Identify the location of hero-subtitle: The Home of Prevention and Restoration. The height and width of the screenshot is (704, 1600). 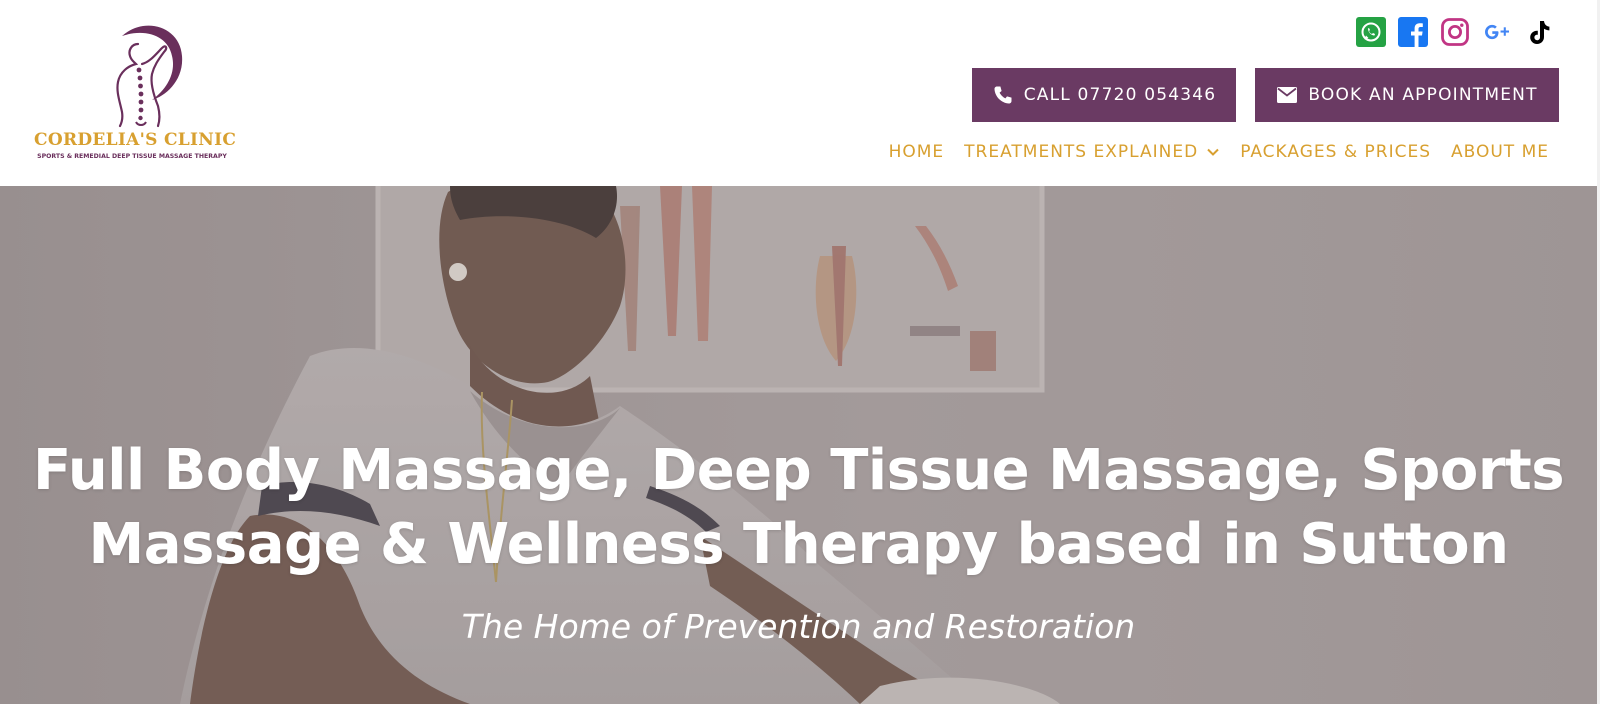
(798, 626).